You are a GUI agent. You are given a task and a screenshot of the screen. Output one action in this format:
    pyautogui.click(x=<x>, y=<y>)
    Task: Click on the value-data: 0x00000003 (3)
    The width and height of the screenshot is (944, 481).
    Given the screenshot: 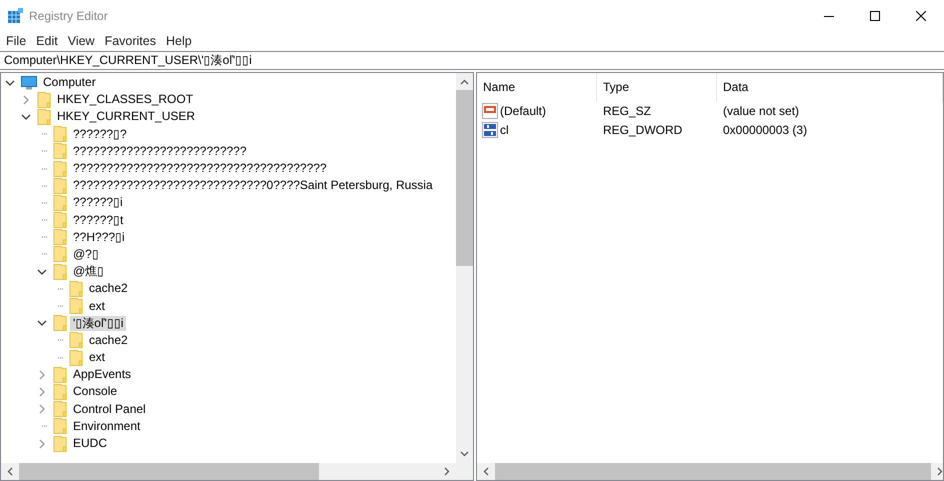 What is the action you would take?
    pyautogui.click(x=765, y=130)
    